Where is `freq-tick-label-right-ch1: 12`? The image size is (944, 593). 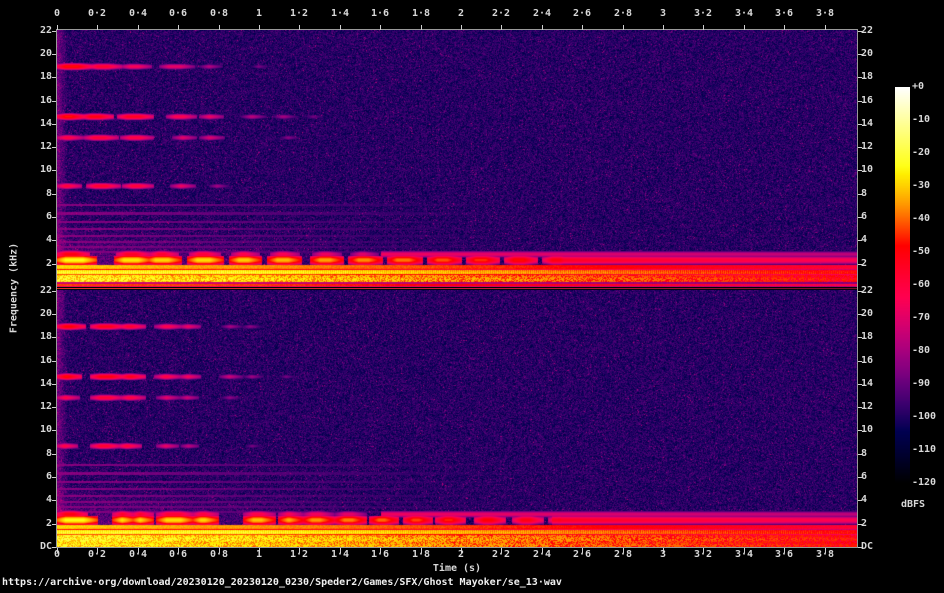 freq-tick-label-right-ch1: 12 is located at coordinates (867, 146).